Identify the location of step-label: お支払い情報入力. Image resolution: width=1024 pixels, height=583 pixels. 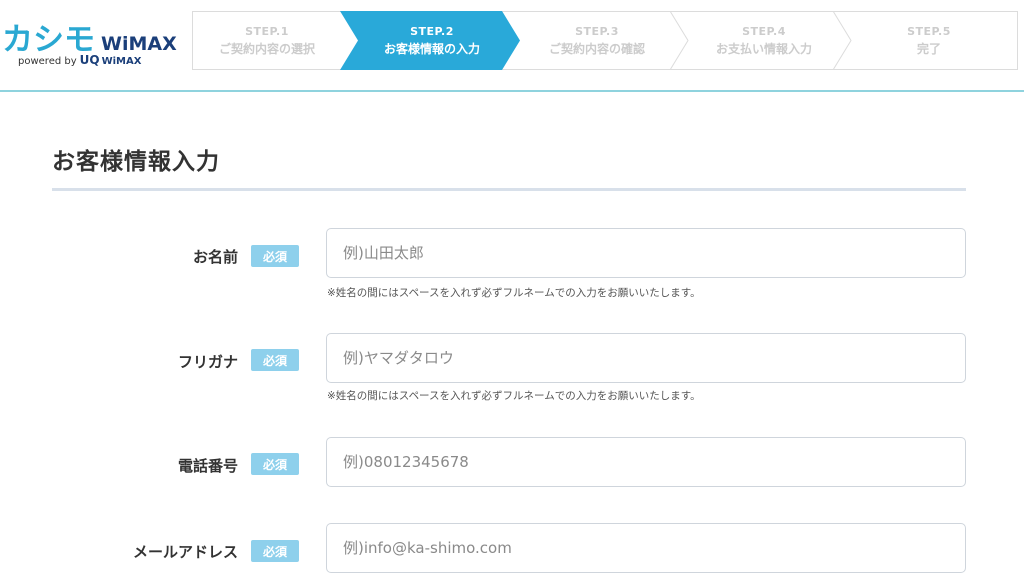
(763, 48).